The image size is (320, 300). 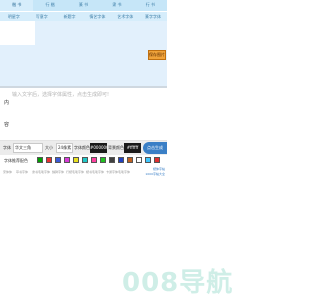 I want to click on tab-xingshu: 行 书, so click(x=150, y=5).